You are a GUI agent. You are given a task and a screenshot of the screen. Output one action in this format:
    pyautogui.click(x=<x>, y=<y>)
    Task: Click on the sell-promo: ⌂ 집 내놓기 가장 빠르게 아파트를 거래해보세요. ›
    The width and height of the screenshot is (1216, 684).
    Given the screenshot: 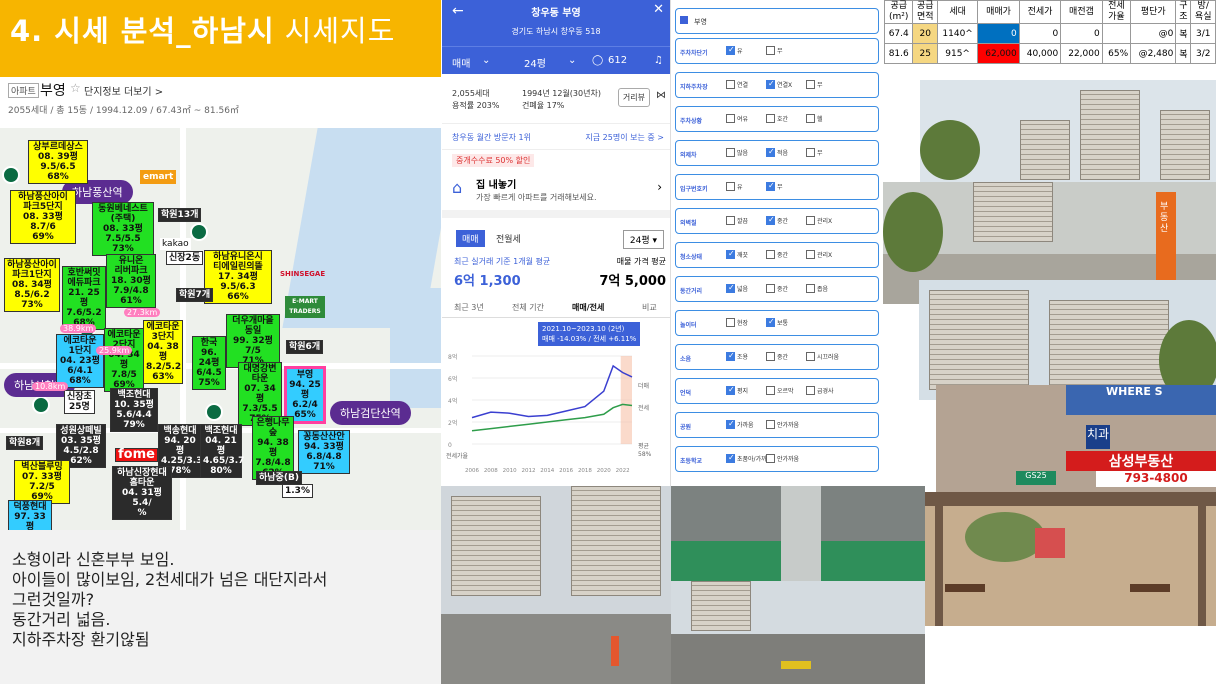 What is the action you would take?
    pyautogui.click(x=556, y=194)
    